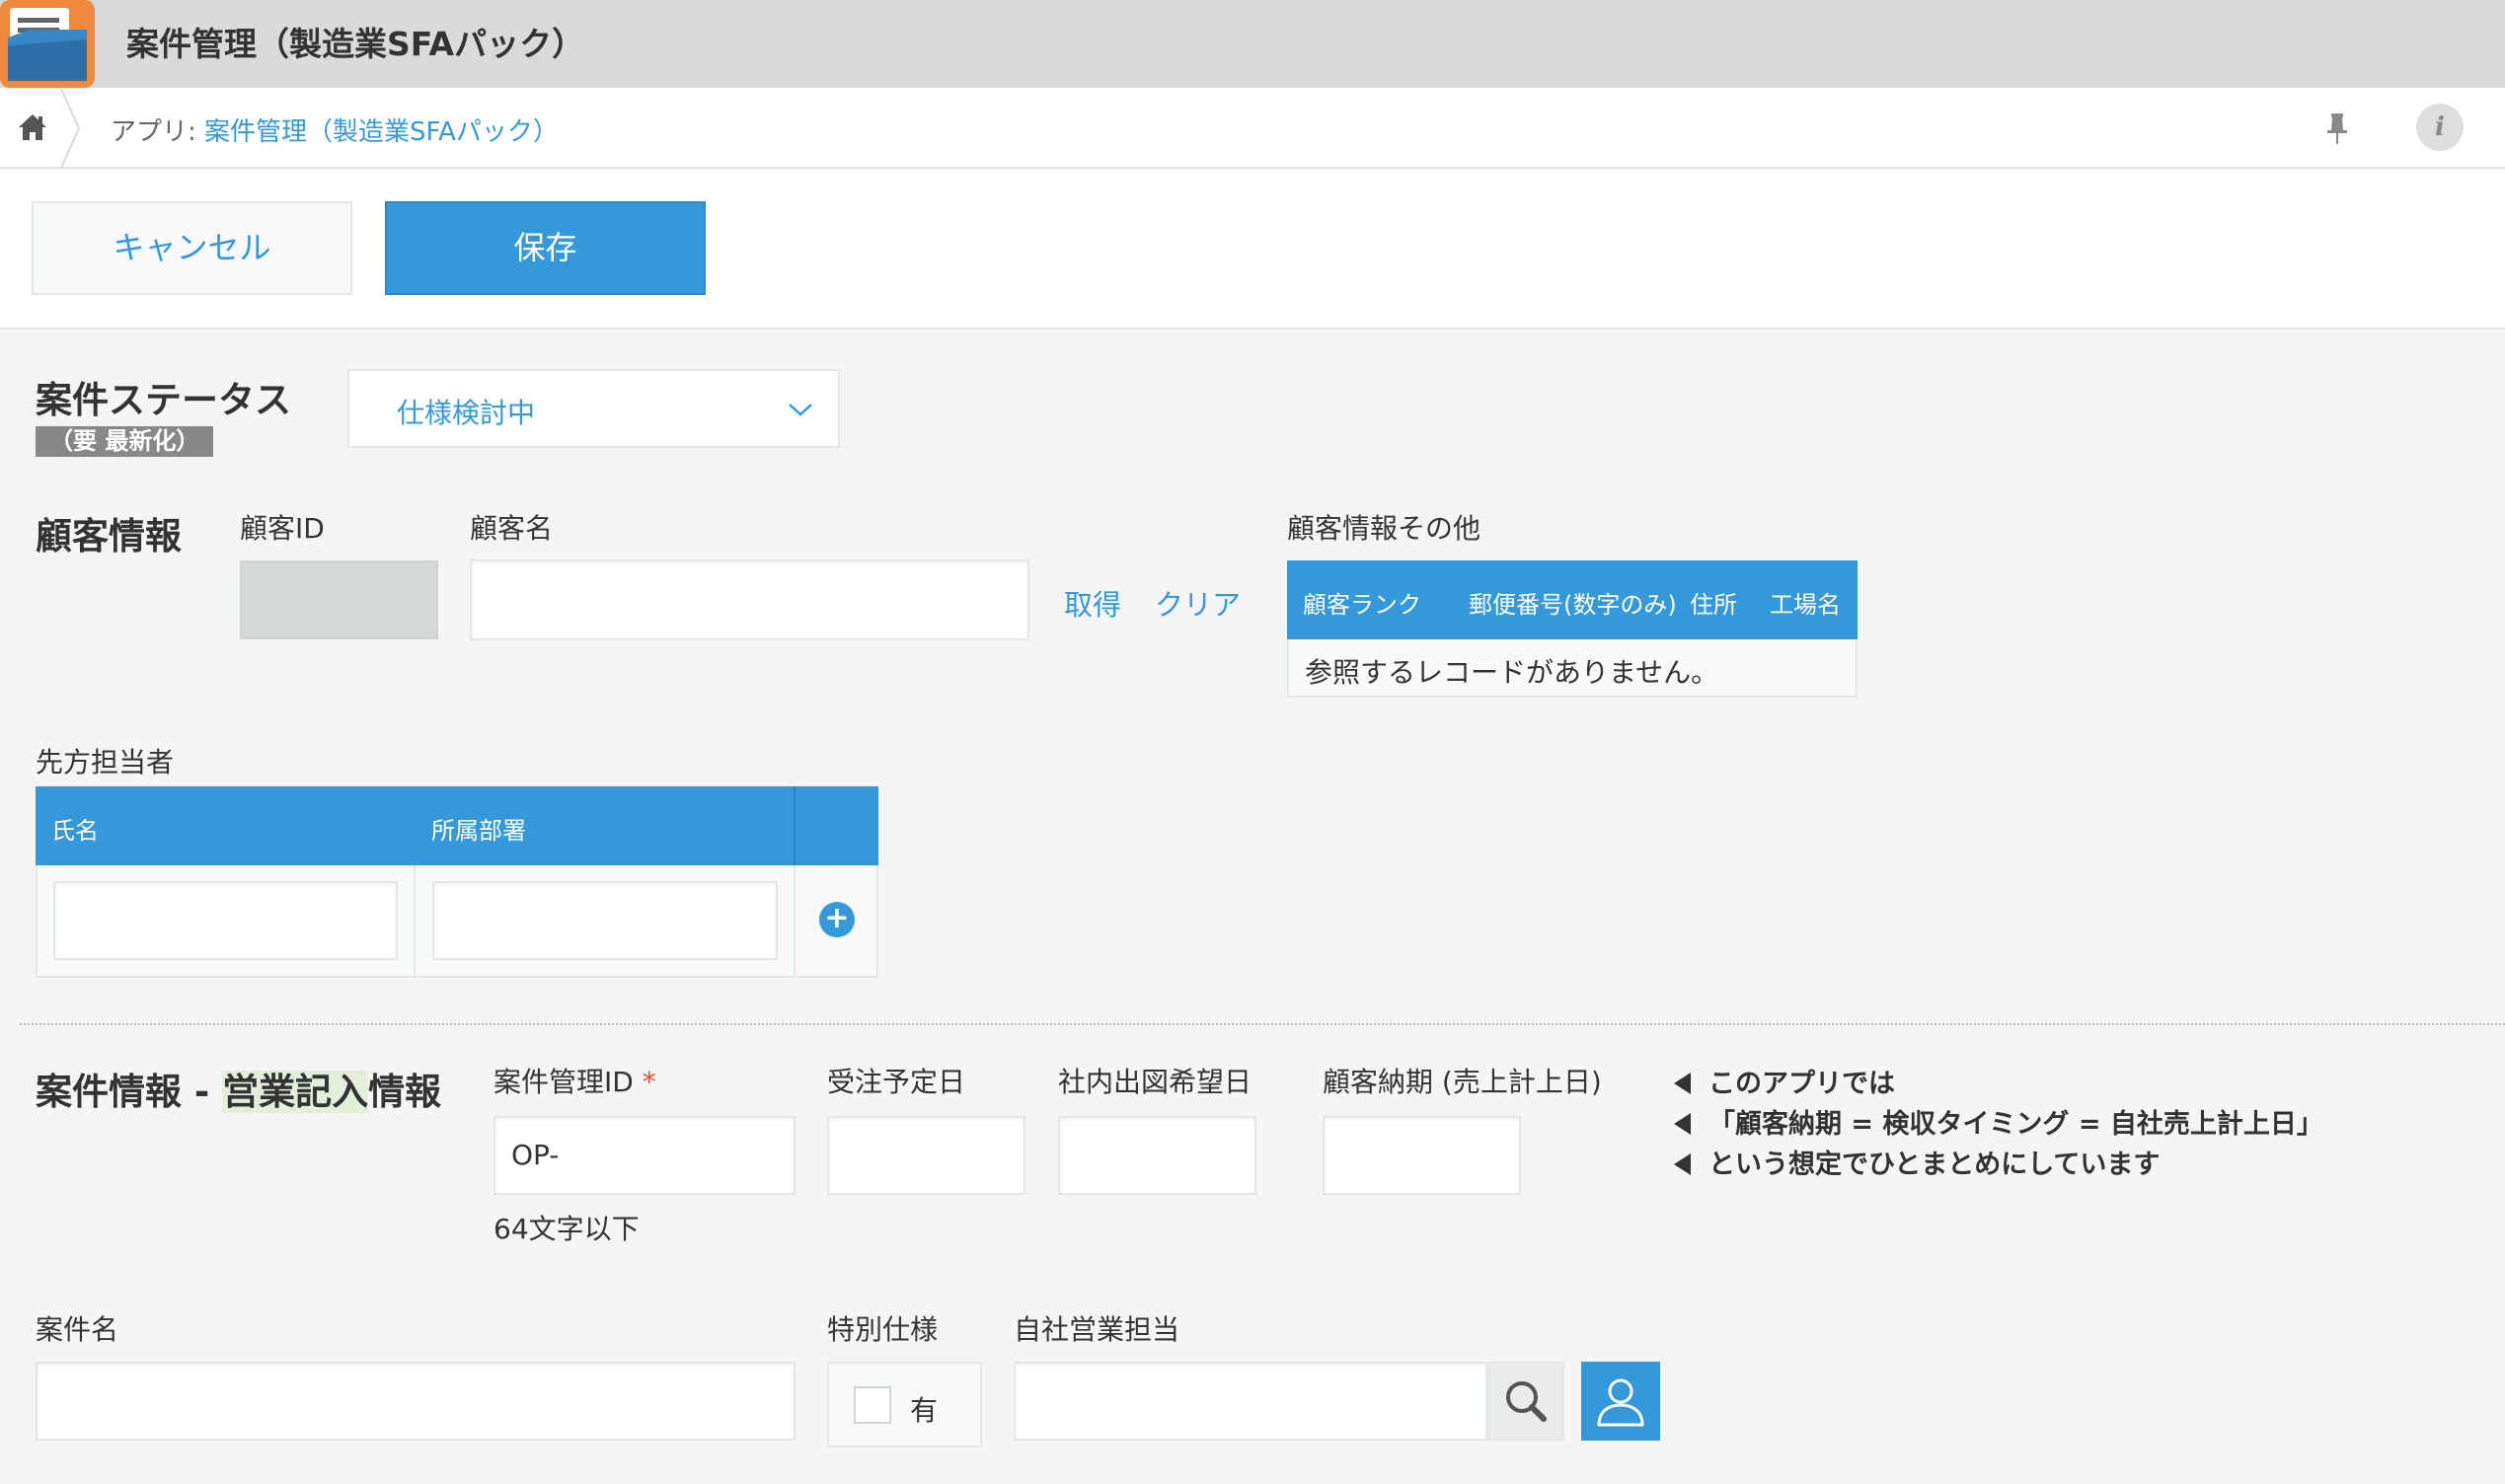 Image resolution: width=2505 pixels, height=1484 pixels. I want to click on action-toolbar, so click(1252, 250).